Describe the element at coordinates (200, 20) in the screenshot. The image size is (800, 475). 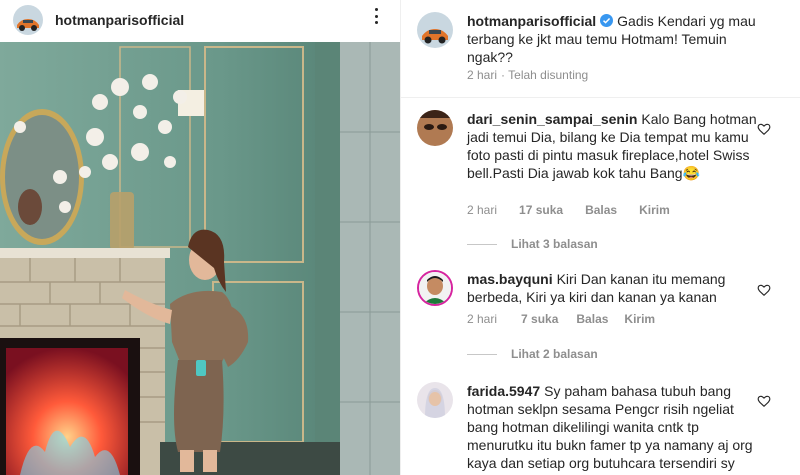
I see `post-header: hotmanparisofficial` at that location.